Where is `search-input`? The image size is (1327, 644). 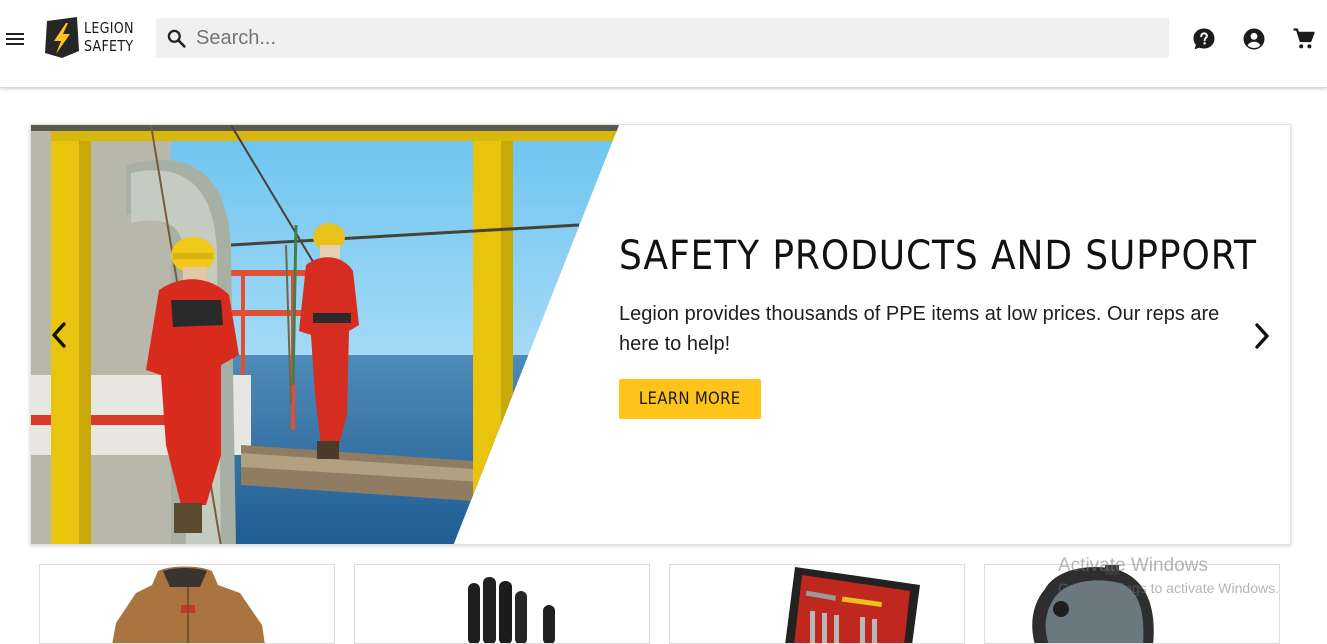 search-input is located at coordinates (676, 38).